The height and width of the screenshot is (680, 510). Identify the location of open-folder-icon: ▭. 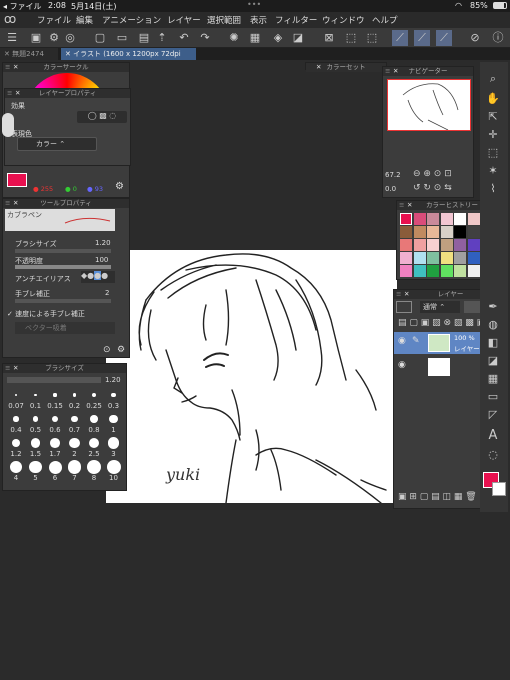
(122, 38).